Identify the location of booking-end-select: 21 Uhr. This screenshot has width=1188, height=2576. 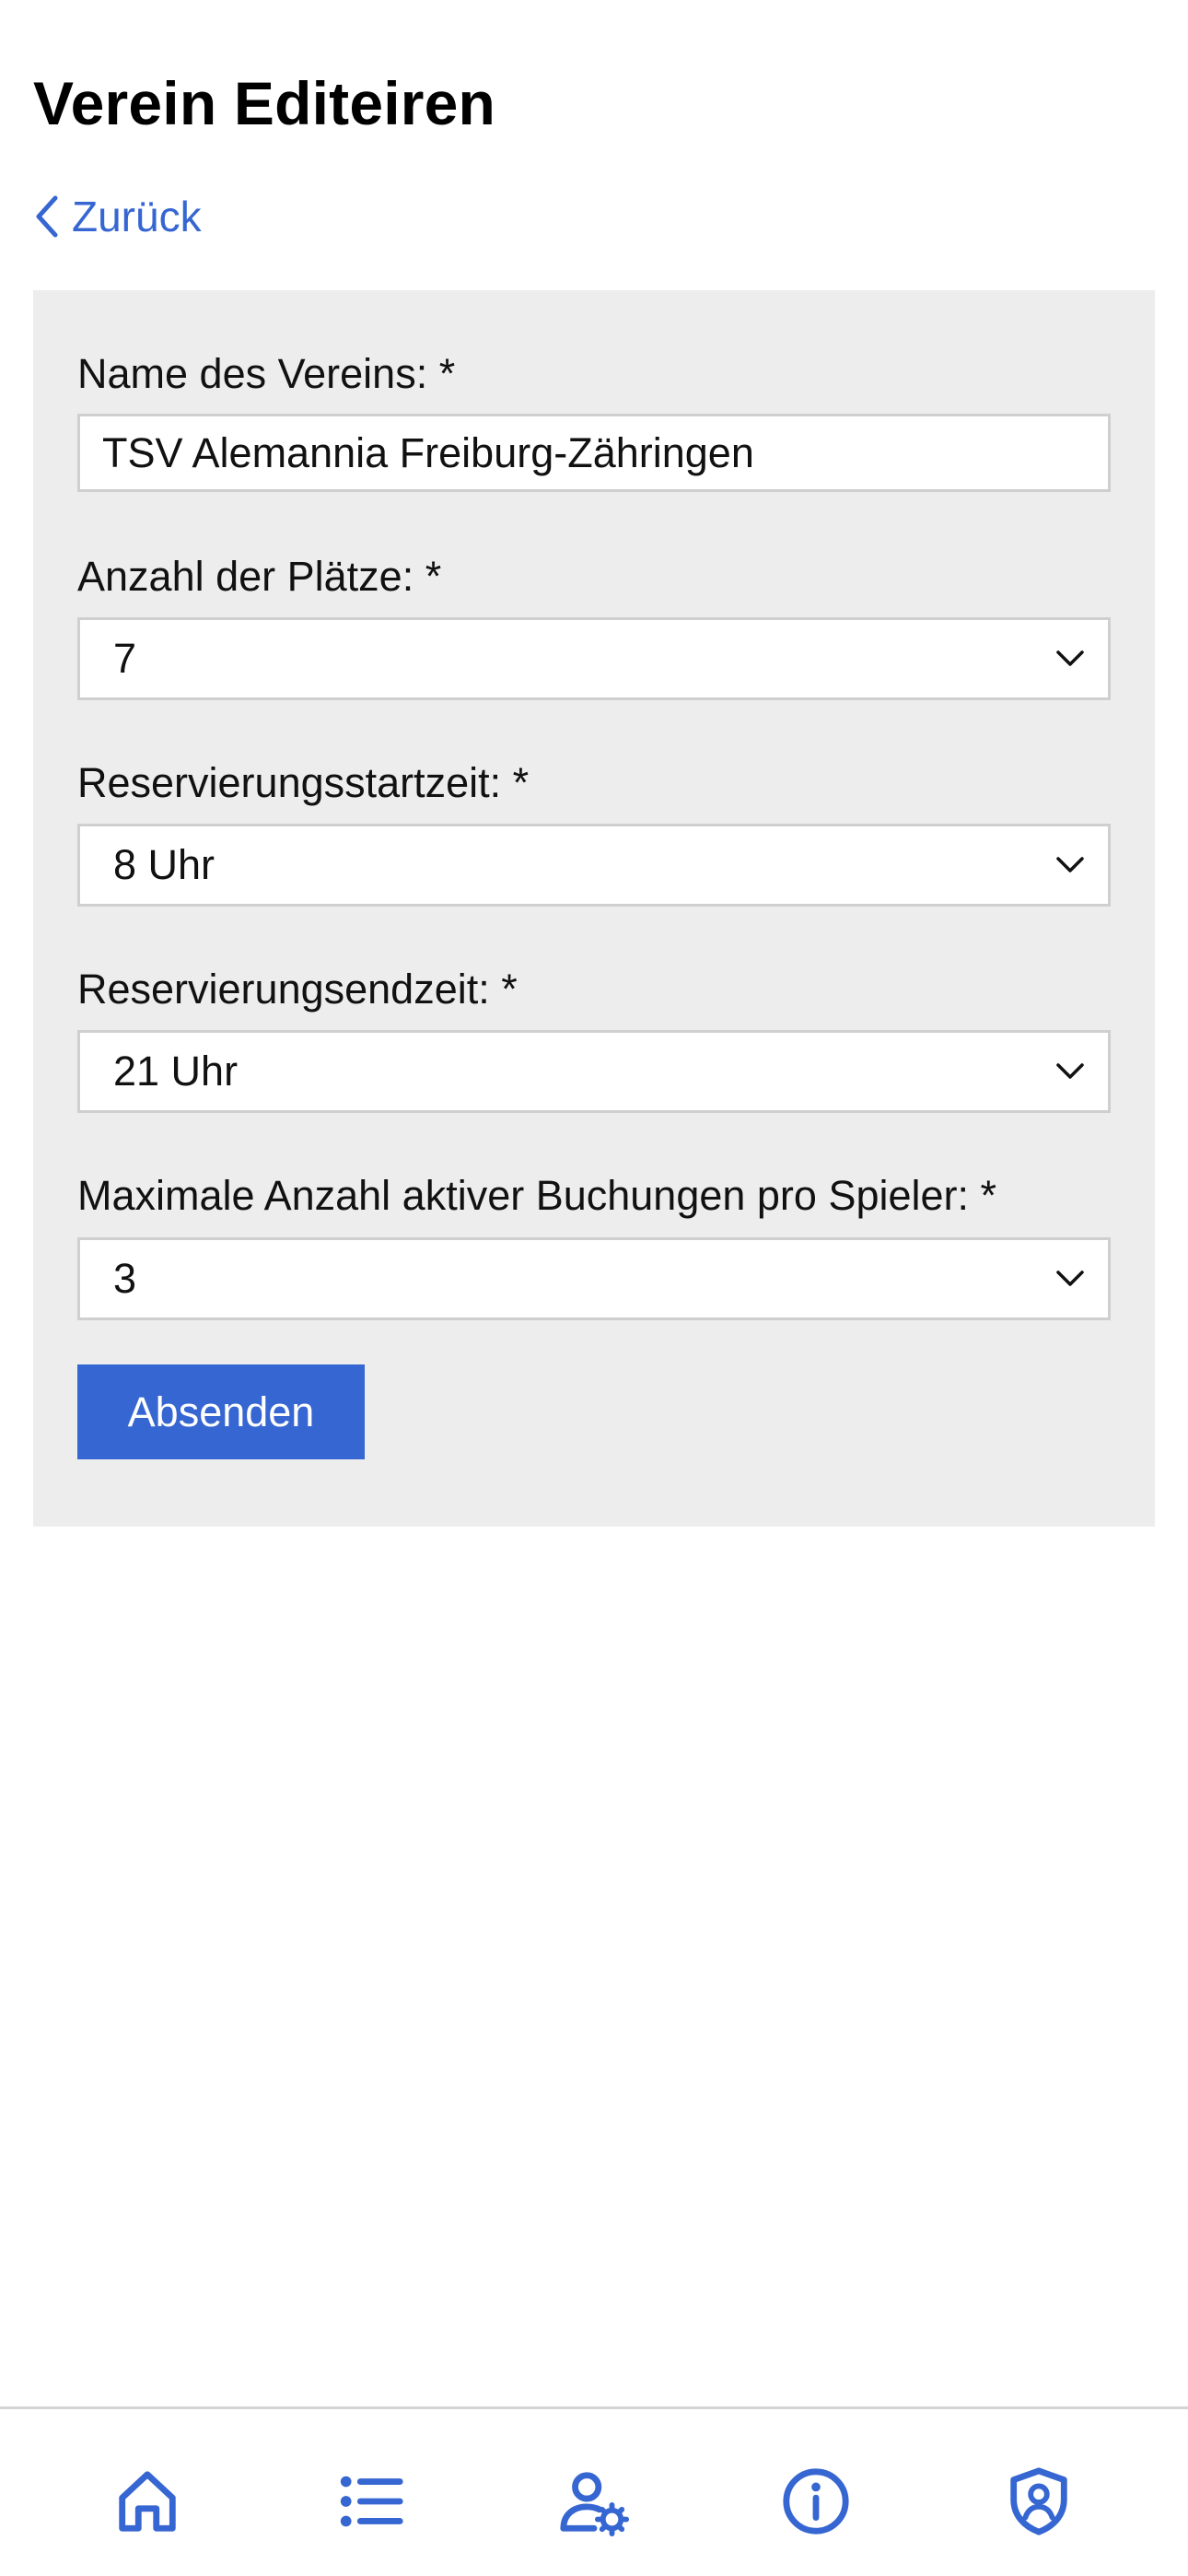
(594, 1071).